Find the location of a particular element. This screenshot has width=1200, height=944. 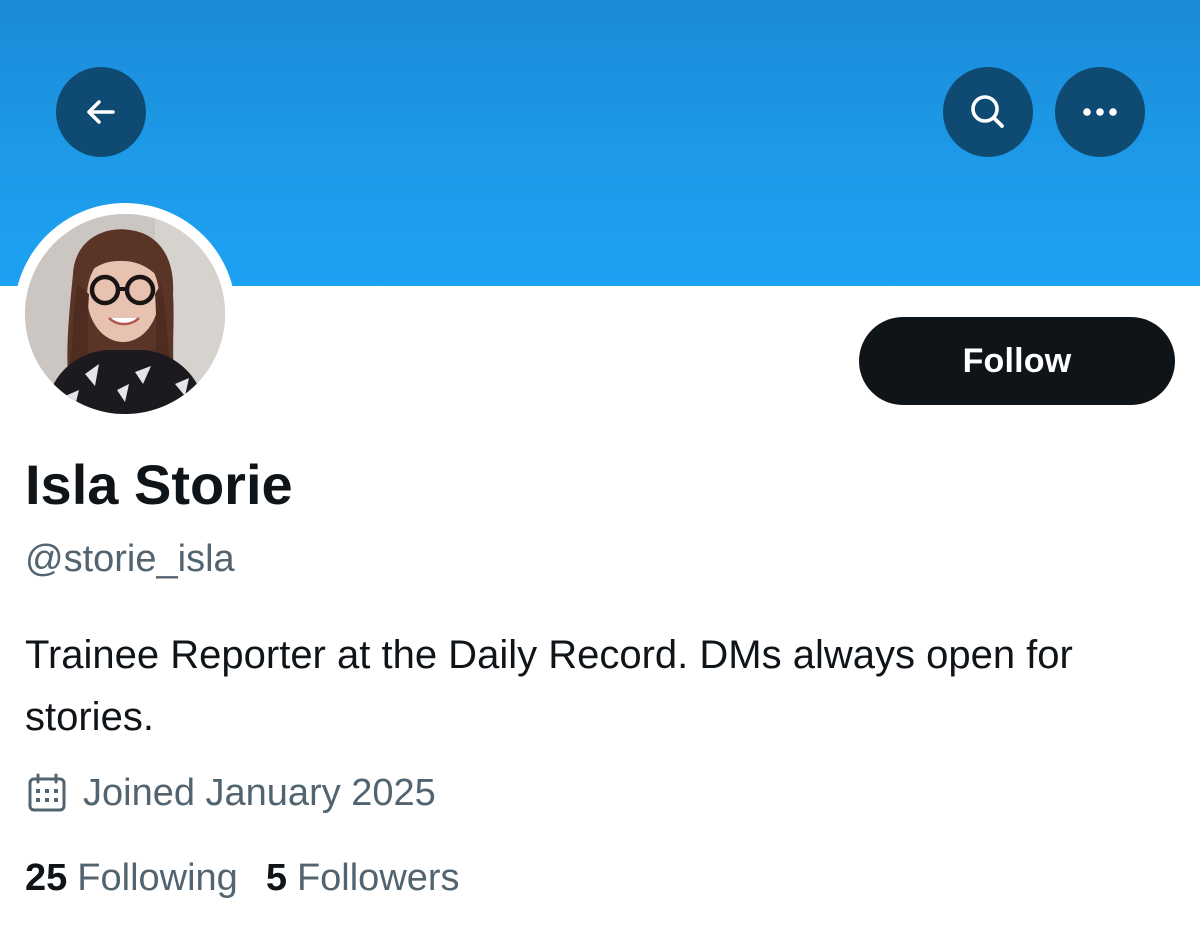

avatar-photo is located at coordinates (125, 314).